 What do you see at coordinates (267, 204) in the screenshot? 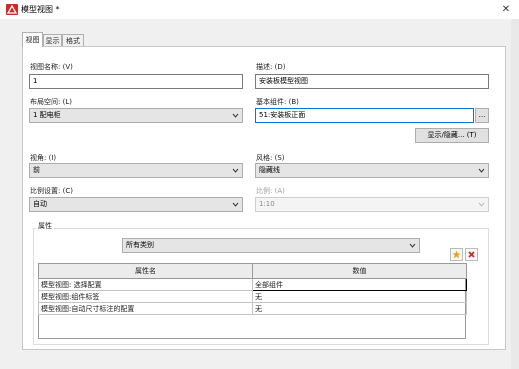
I see `scale-value: 1:10` at bounding box center [267, 204].